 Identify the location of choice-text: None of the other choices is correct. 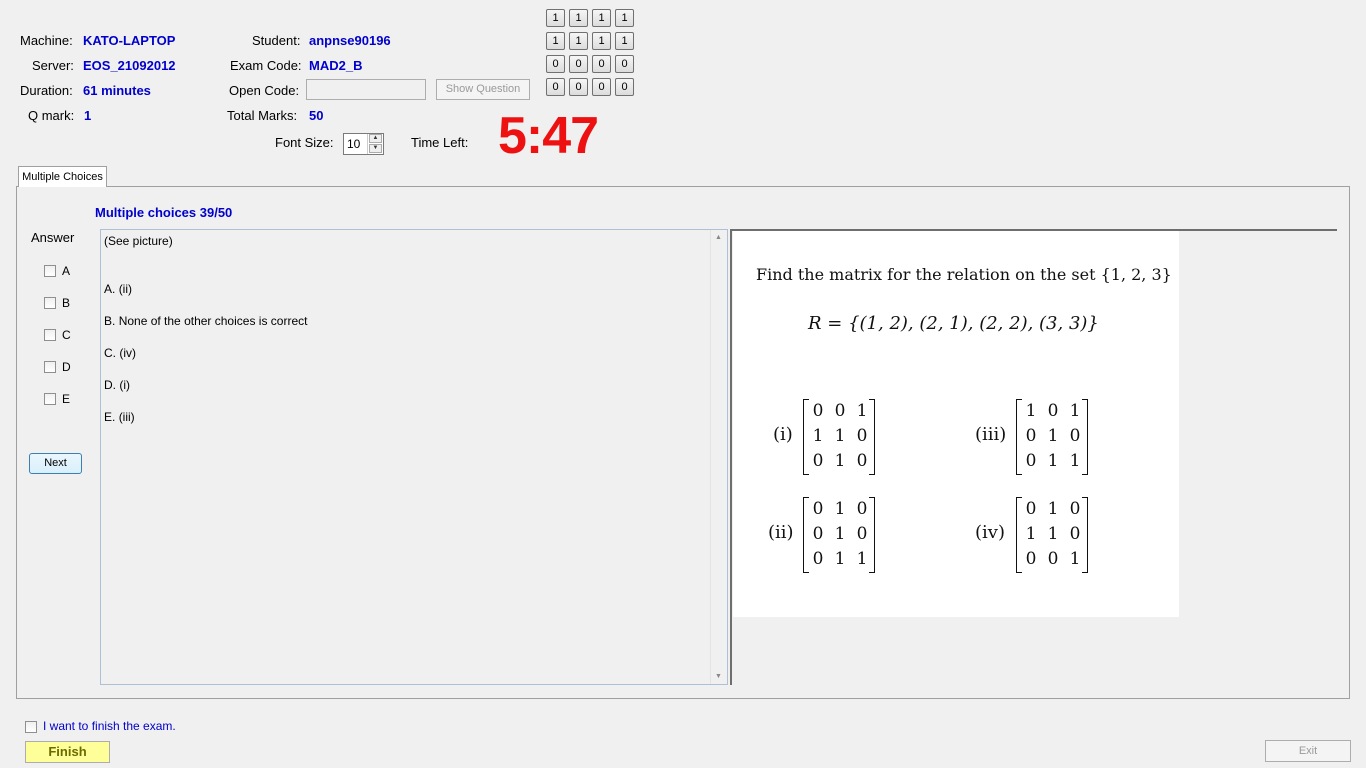
(213, 321).